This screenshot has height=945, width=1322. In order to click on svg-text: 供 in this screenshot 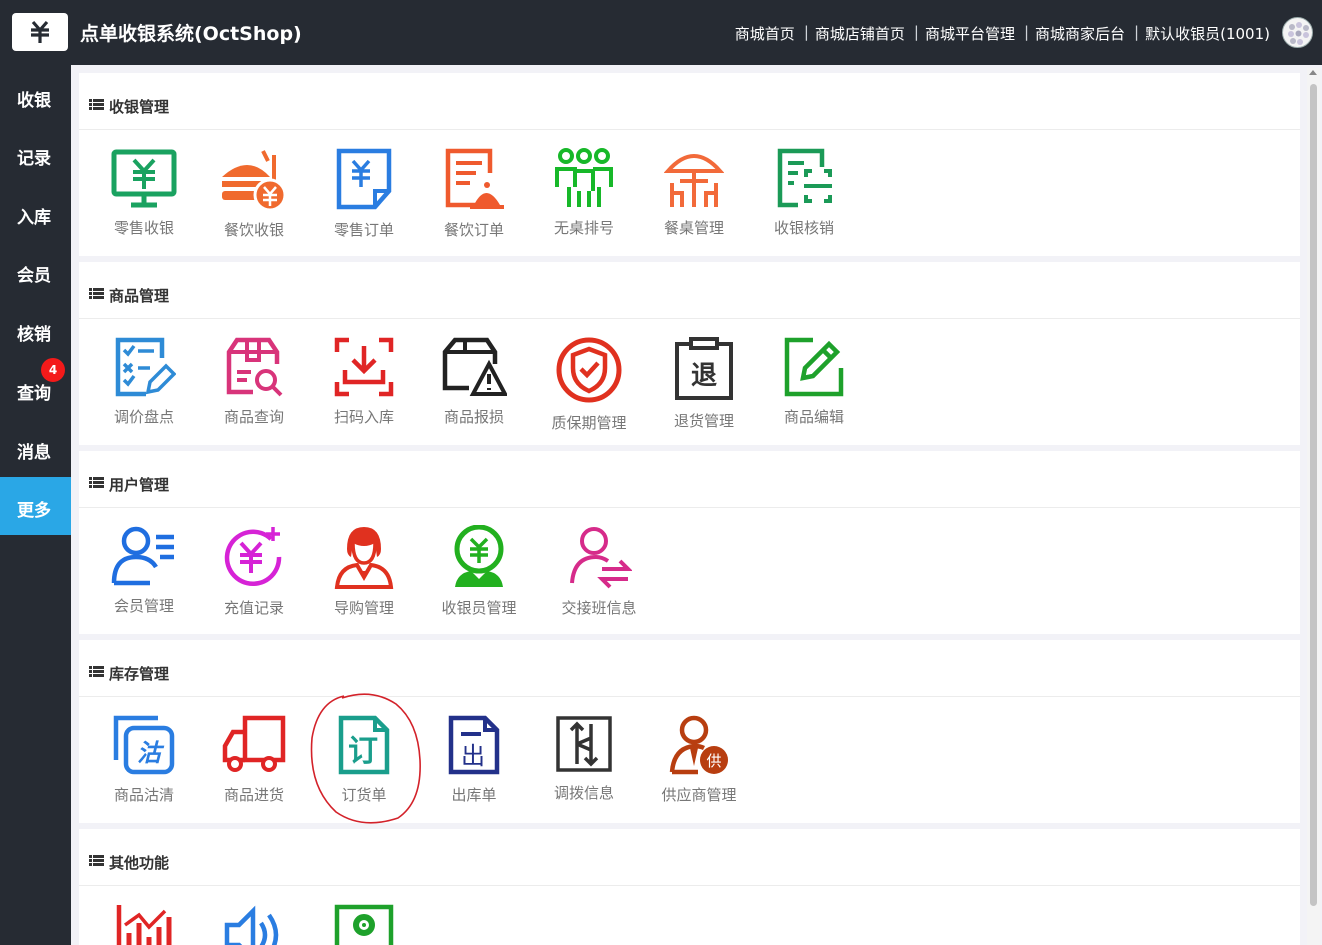, I will do `click(713, 761)`.